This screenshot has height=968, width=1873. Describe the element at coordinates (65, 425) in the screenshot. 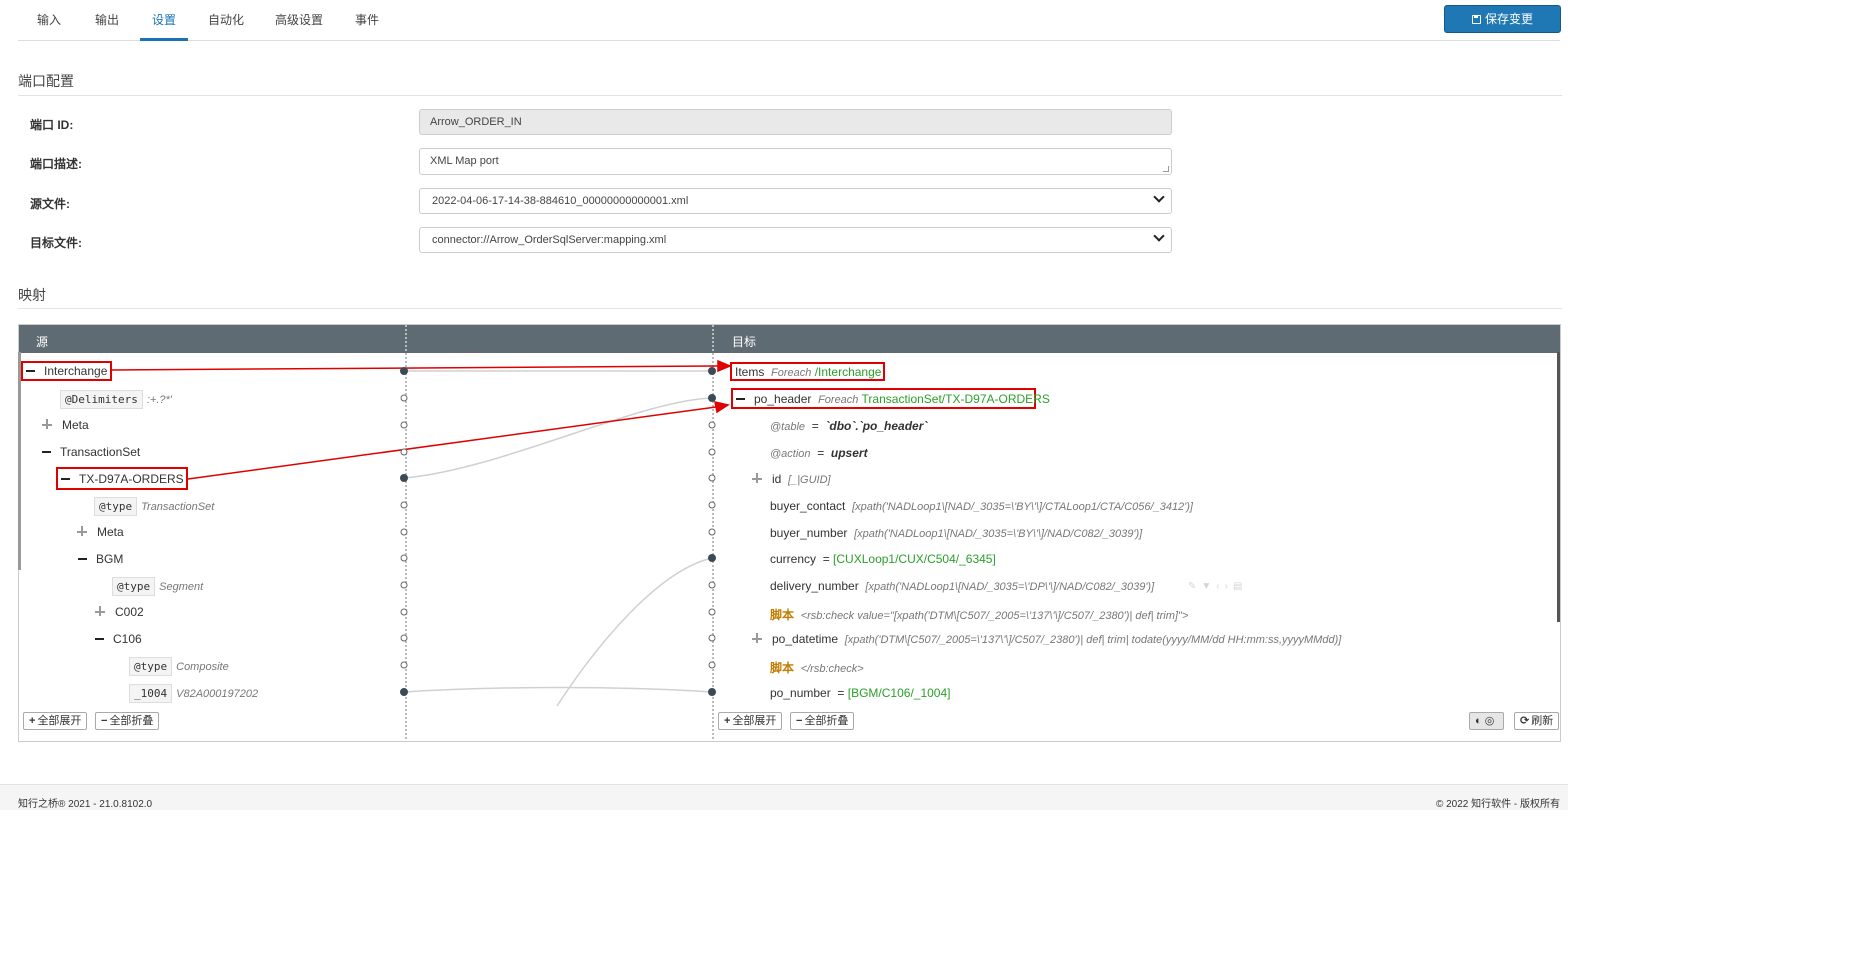

I see `tree-node-meta: Meta` at that location.